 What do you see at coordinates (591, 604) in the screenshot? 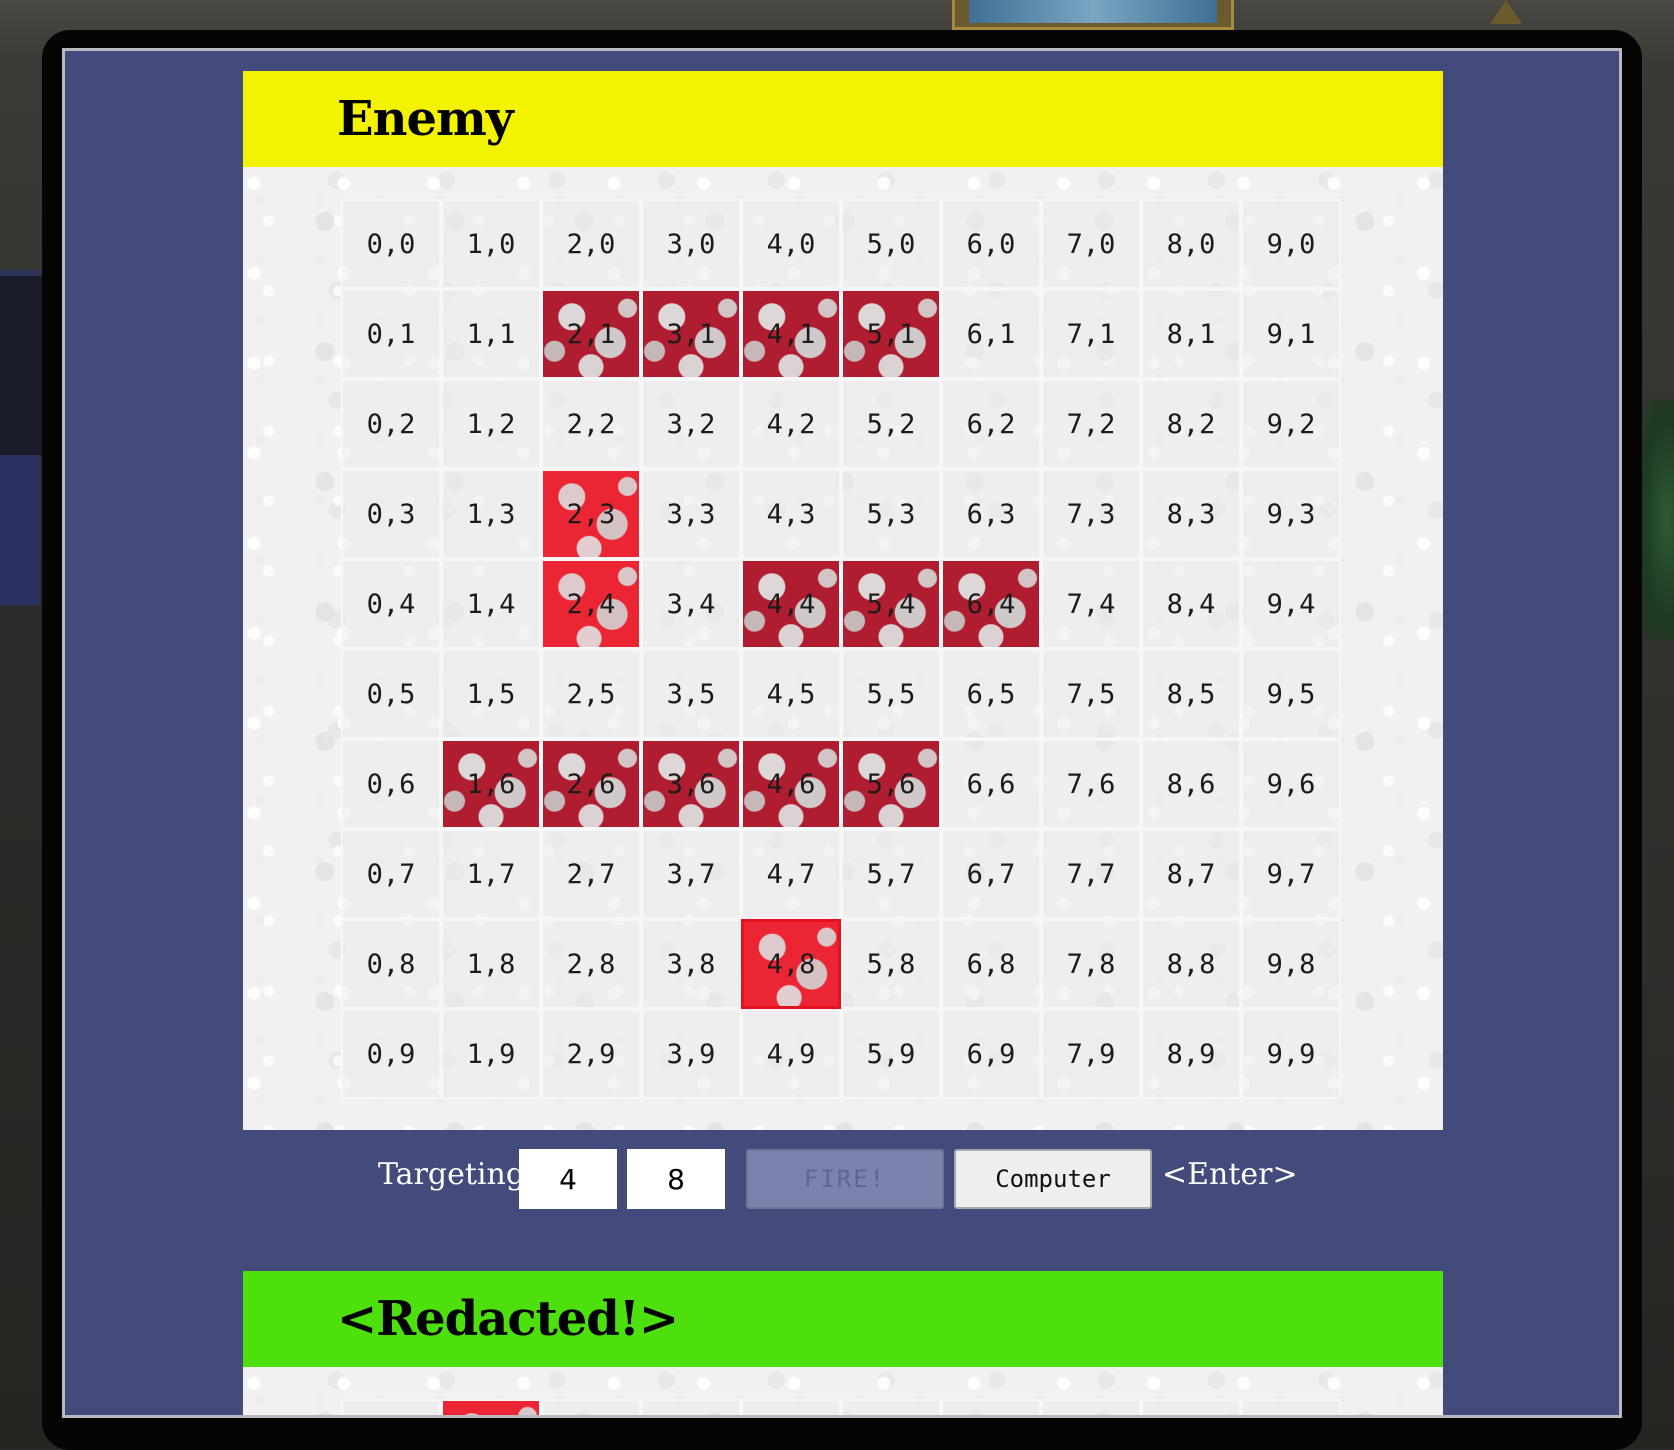
I see `enemy-cell: 2,4` at bounding box center [591, 604].